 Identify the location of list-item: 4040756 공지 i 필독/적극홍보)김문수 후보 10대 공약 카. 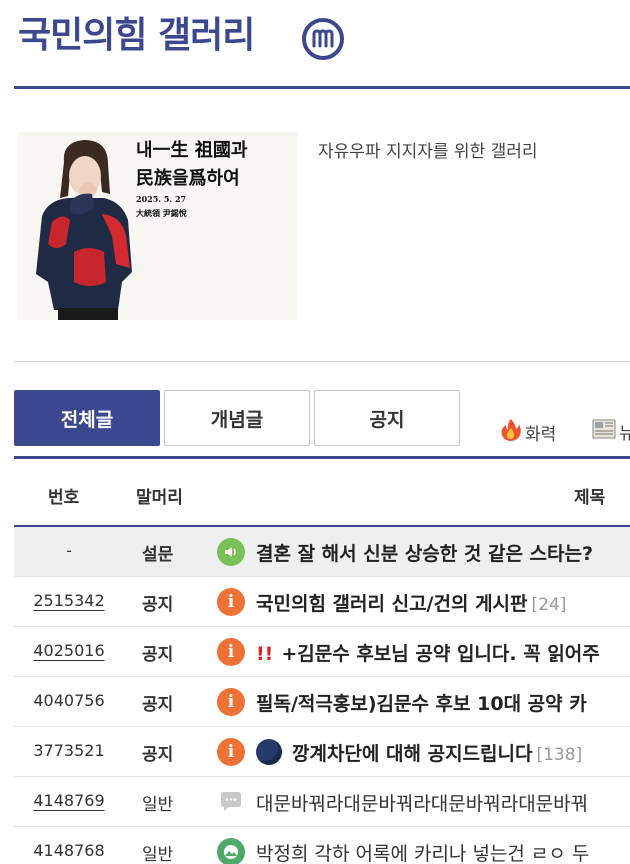
(322, 702).